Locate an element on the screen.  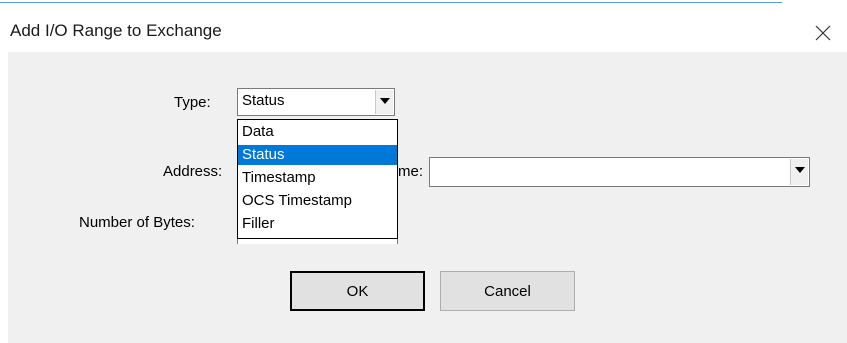
title-bar: Add I/O Range to Exchange is located at coordinates (423, 29).